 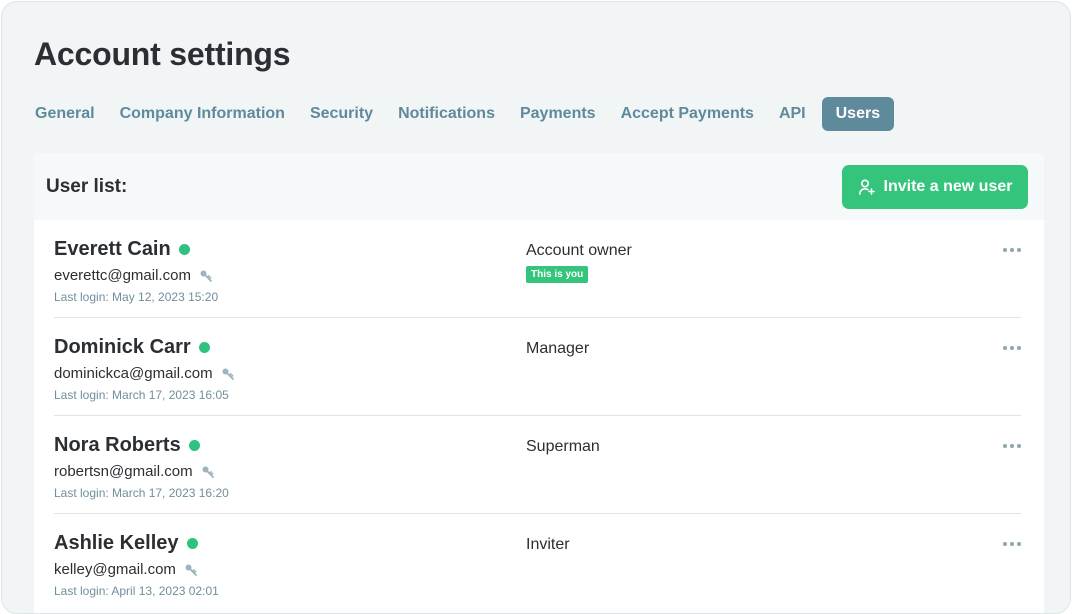 I want to click on user-email: everettc@gmail.com, so click(x=133, y=275).